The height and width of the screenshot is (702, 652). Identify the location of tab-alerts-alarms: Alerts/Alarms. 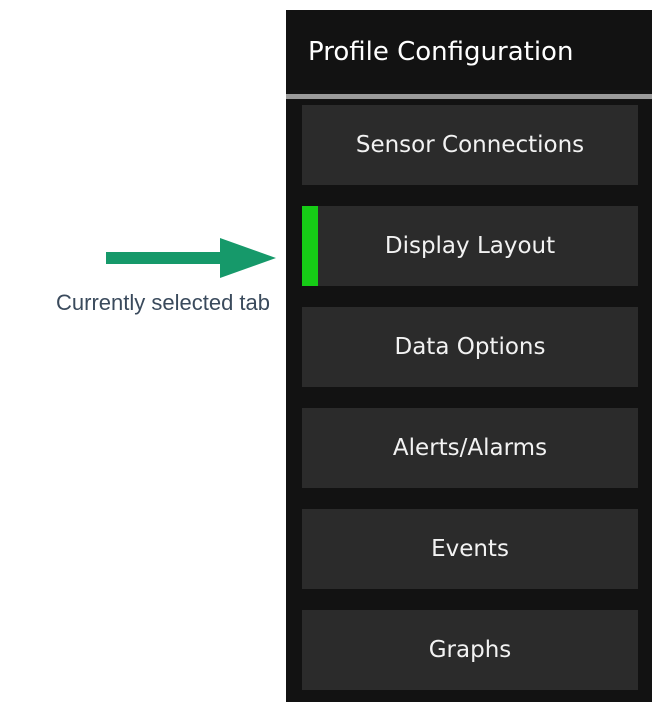
(470, 448).